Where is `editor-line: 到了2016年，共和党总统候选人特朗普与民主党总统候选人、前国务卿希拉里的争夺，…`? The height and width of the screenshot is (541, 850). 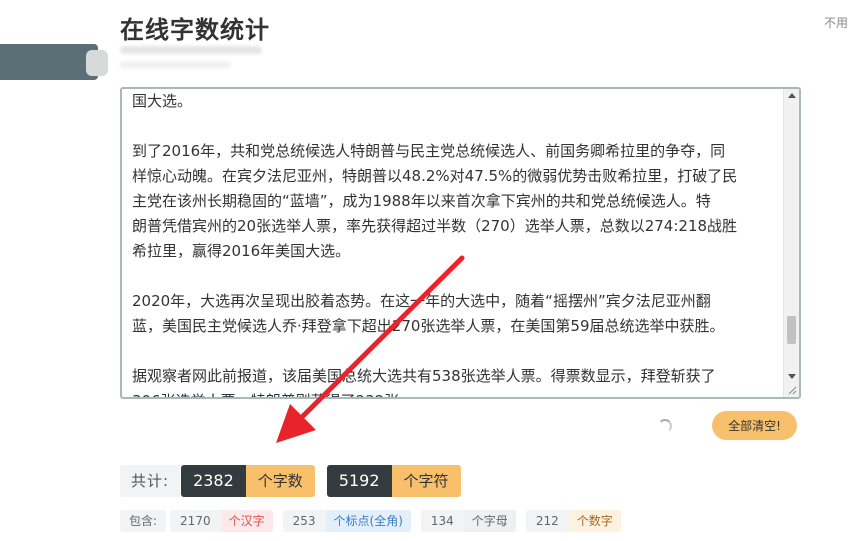 editor-line: 到了2016年，共和党总统候选人特朗普与民主党总统候选人、前国务卿希拉里的争夺，… is located at coordinates (429, 151).